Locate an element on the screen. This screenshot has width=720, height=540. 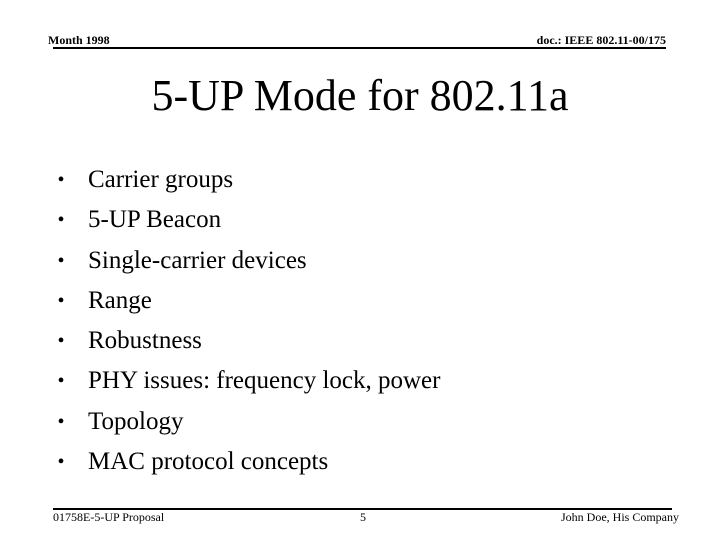
header-date: Month 1998 is located at coordinates (79, 40).